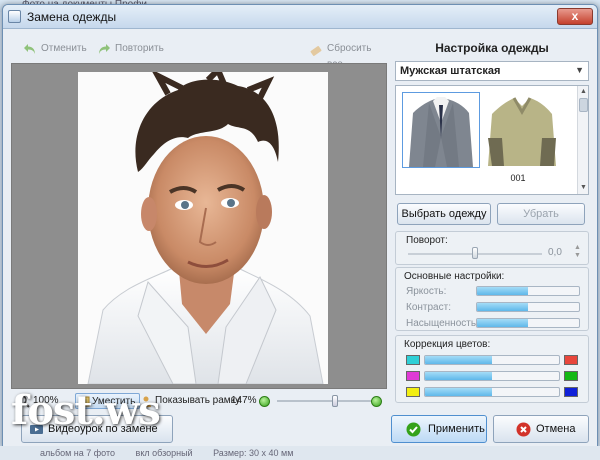 This screenshot has height=460, width=600. Describe the element at coordinates (571, 376) in the screenshot. I see `green-swatch` at that location.